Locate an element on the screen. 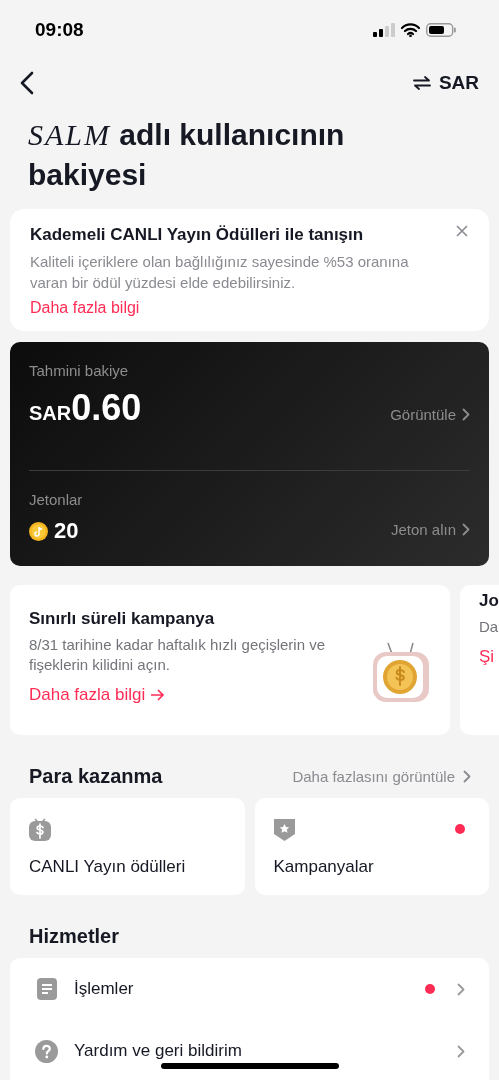  wifi-icon is located at coordinates (410, 30).